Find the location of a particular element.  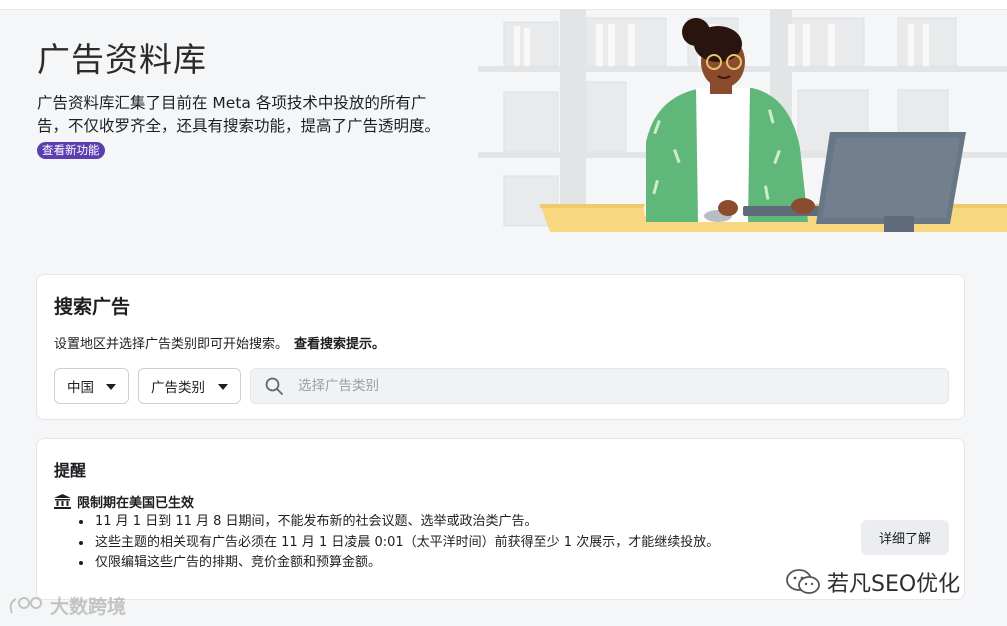

country-dropdown: 中国 is located at coordinates (91, 386).